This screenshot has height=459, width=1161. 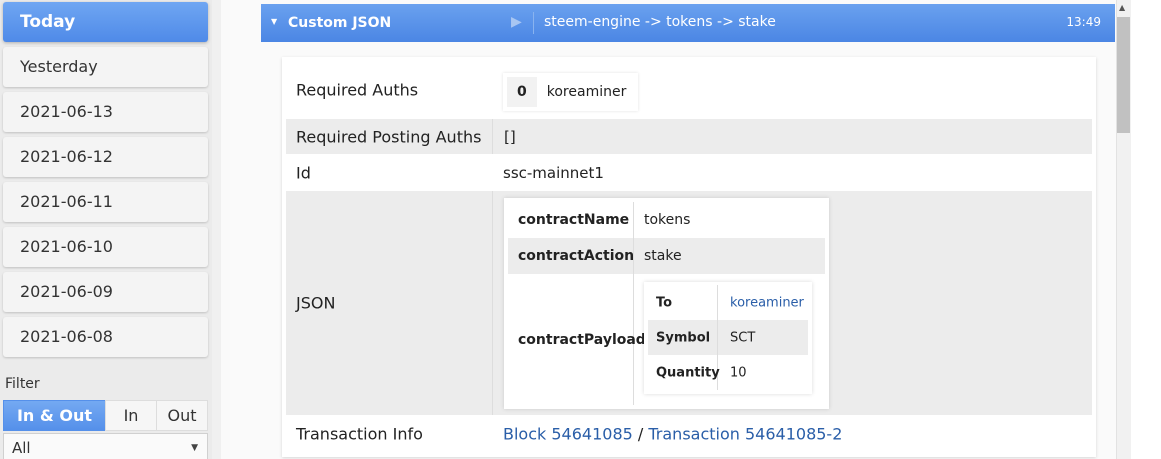 I want to click on operation-time: 13:49, so click(x=1083, y=22).